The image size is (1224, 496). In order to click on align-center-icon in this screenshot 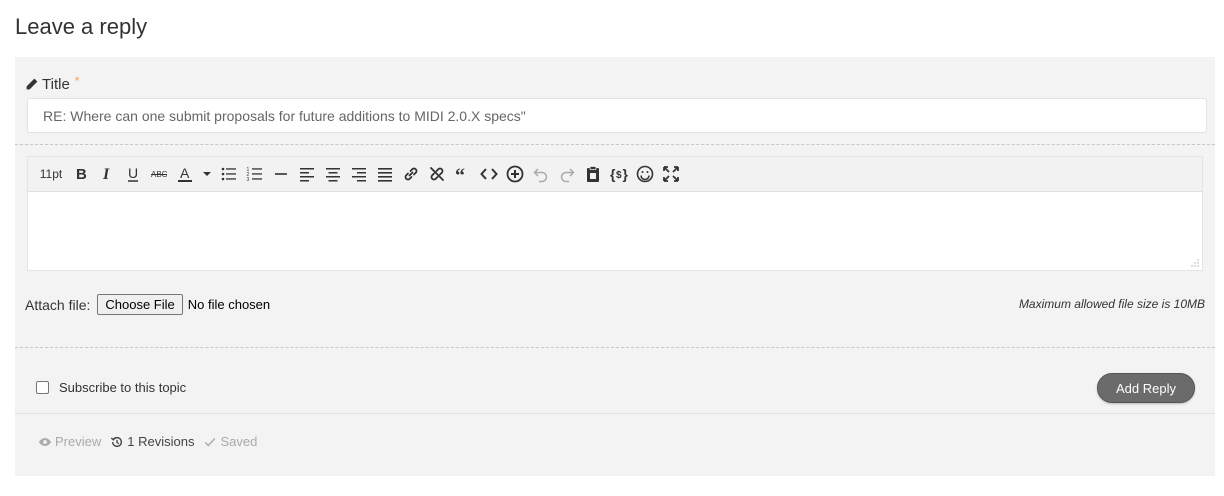, I will do `click(333, 174)`.